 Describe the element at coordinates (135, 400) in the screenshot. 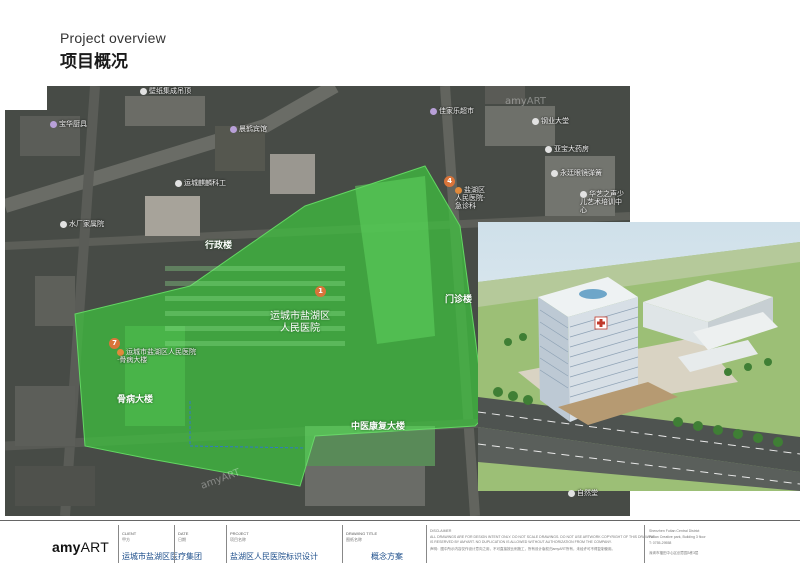

I see `label-orthopedic-building: 骨病大楼` at that location.